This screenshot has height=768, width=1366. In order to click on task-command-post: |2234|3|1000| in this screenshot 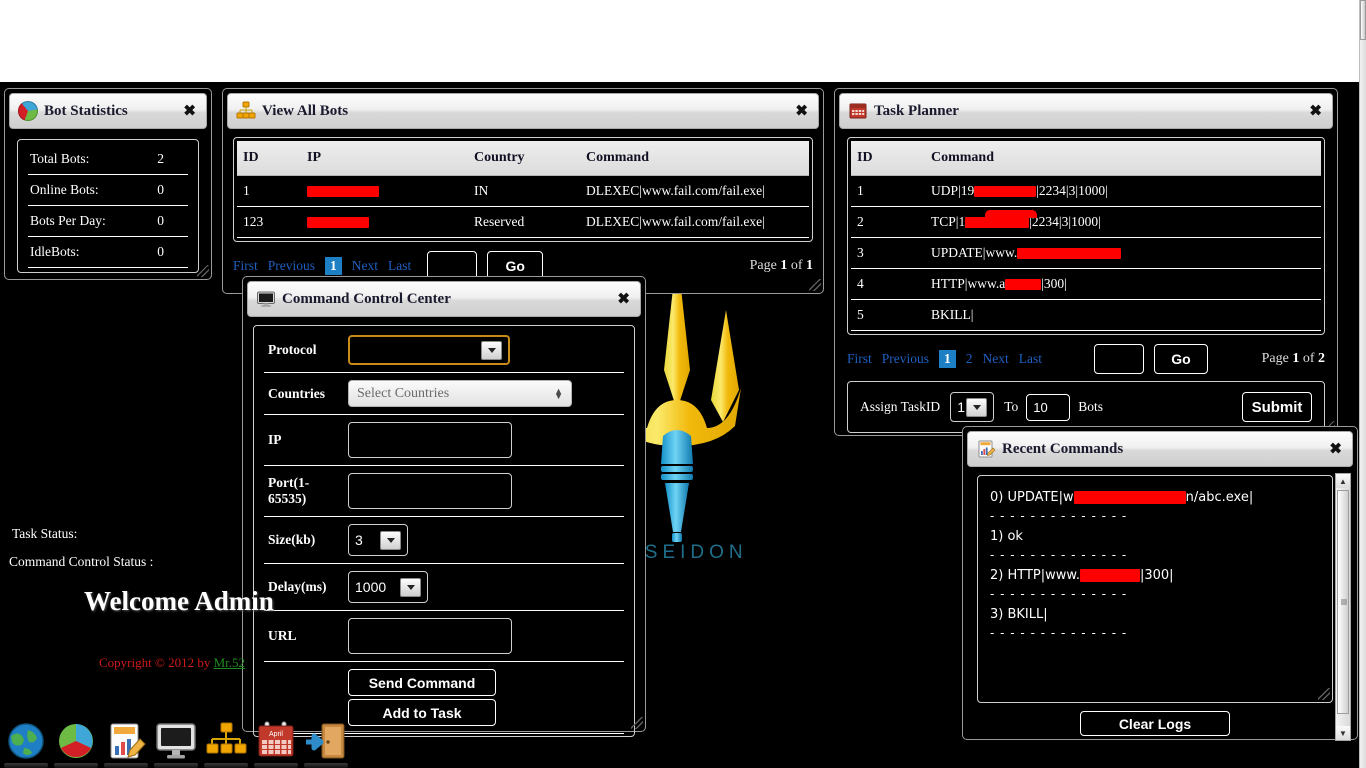, I will do `click(1065, 221)`.